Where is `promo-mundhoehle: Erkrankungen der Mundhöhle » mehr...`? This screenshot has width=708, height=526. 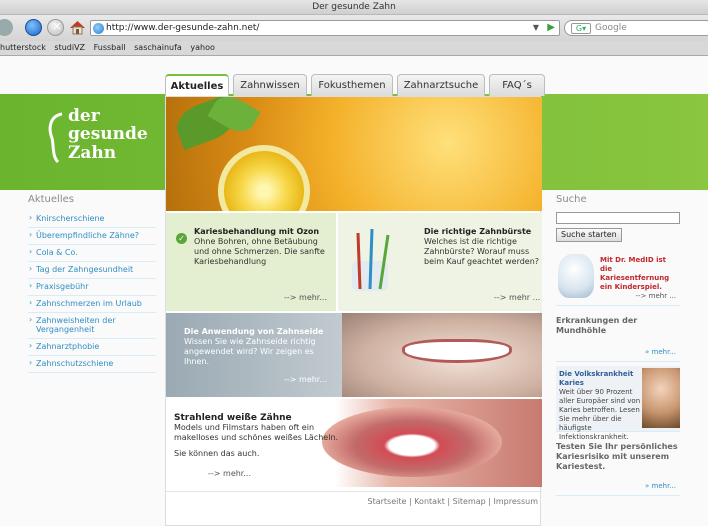
promo-mundhoehle: Erkrankungen der Mundhöhle » mehr... is located at coordinates (618, 336).